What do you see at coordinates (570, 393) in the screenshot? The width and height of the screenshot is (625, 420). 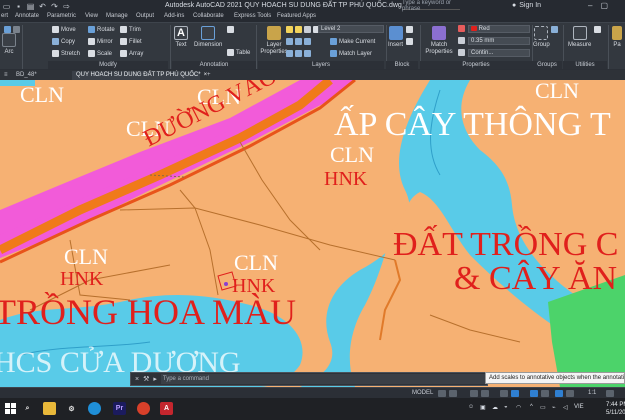 I see `units-icon` at bounding box center [570, 393].